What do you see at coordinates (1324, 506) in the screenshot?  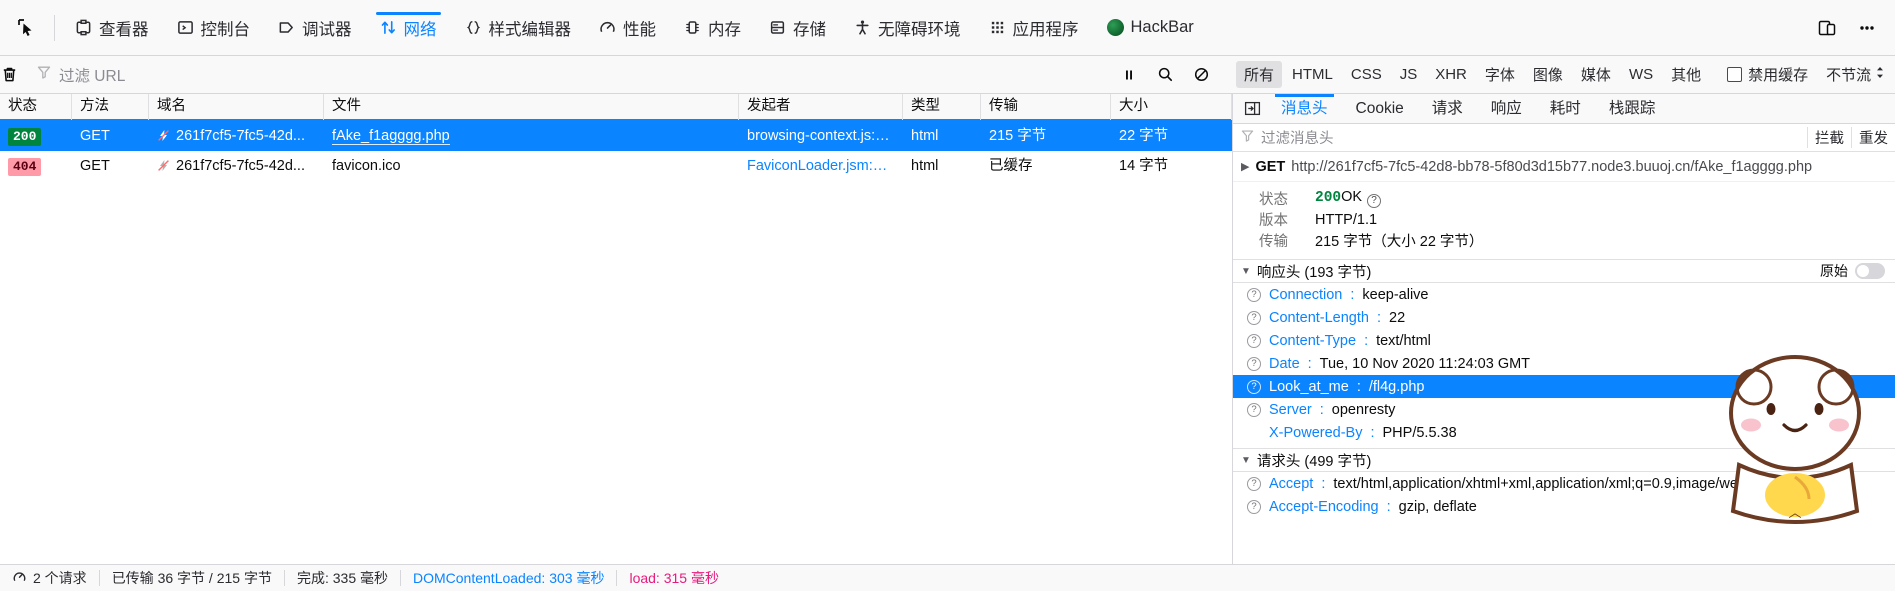 I see `header-name: Accept-Encoding` at bounding box center [1324, 506].